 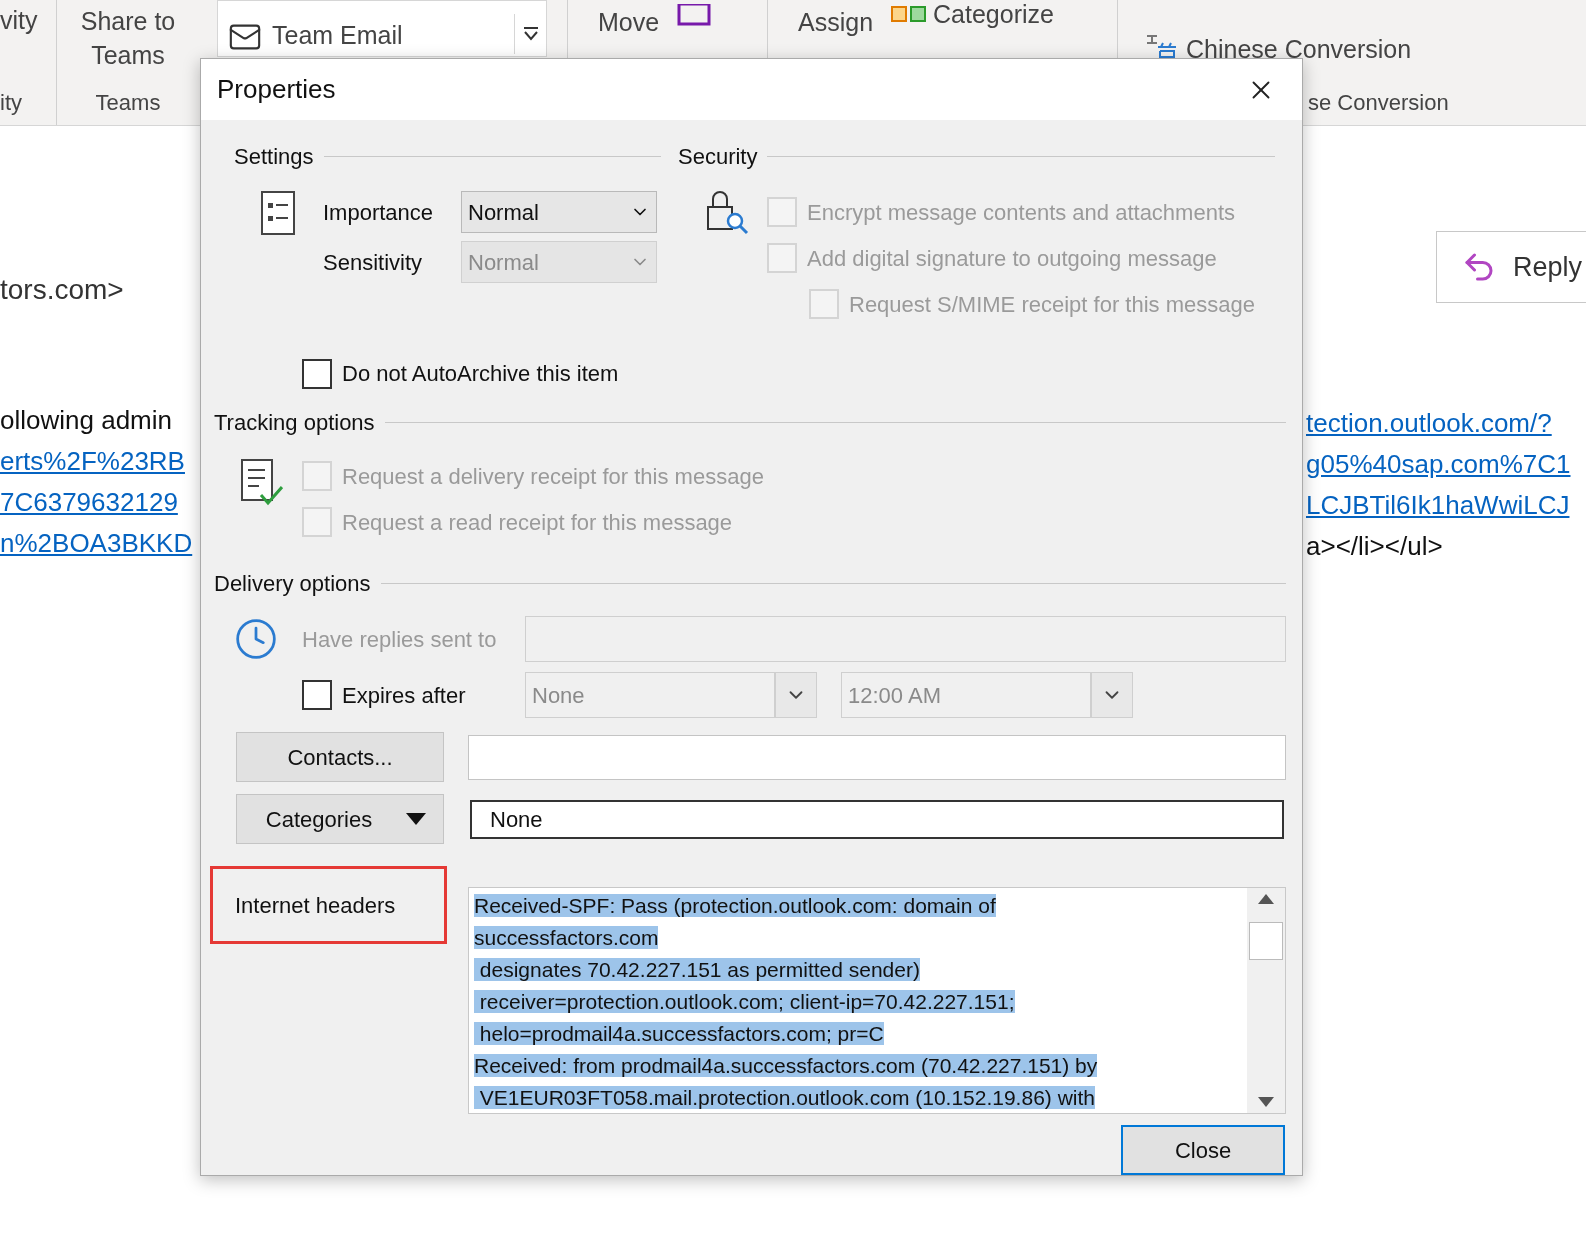 I want to click on checklist-icon, so click(x=262, y=483).